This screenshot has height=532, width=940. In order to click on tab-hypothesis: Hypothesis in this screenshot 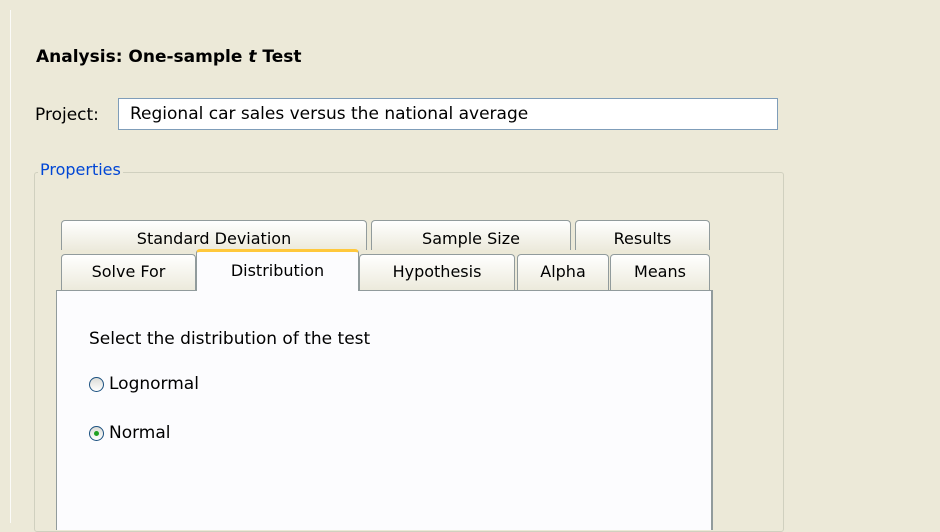, I will do `click(437, 272)`.